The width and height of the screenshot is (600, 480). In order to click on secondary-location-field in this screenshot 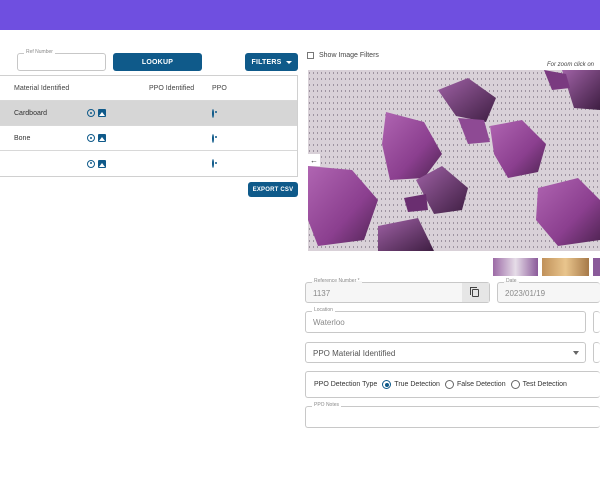, I will do `click(596, 322)`.